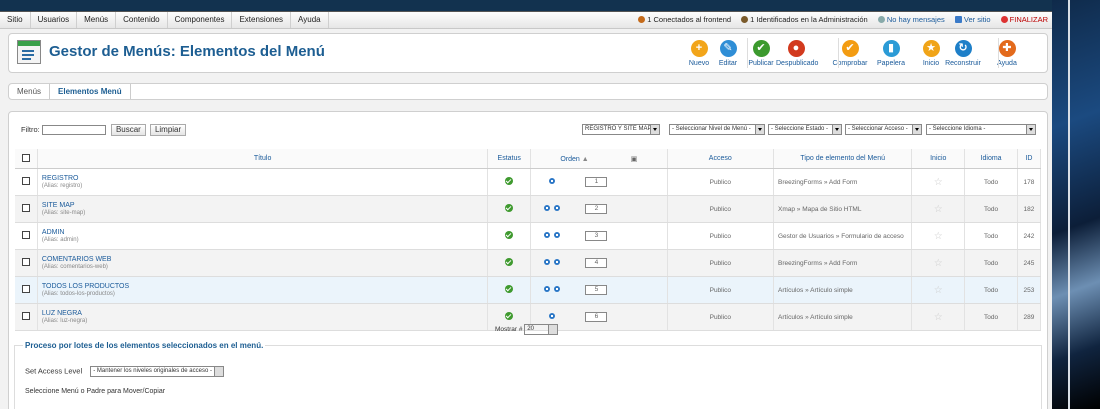 This screenshot has height=409, width=1100. Describe the element at coordinates (938, 159) in the screenshot. I see `home-column-header: Inicio` at that location.